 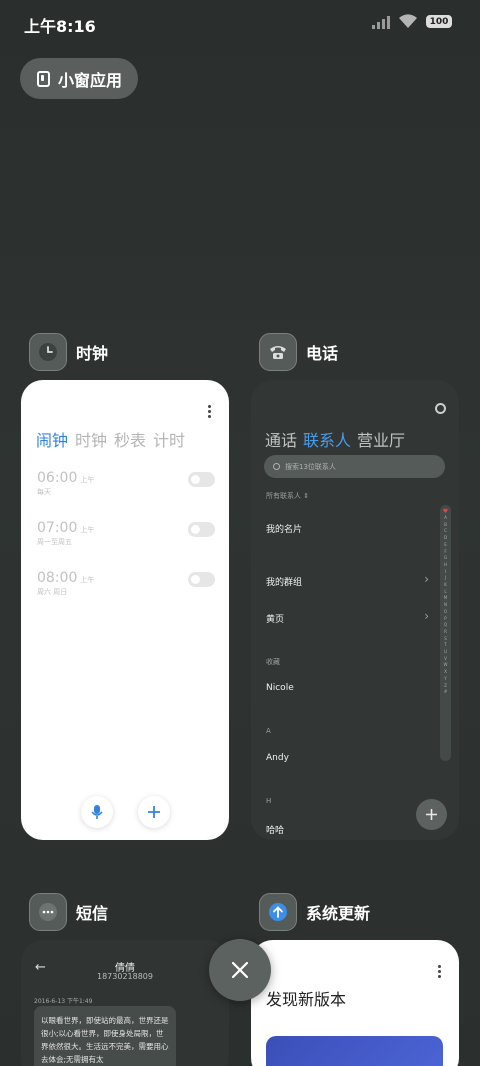 What do you see at coordinates (130, 439) in the screenshot?
I see `tab-stopwatch: 秒表` at bounding box center [130, 439].